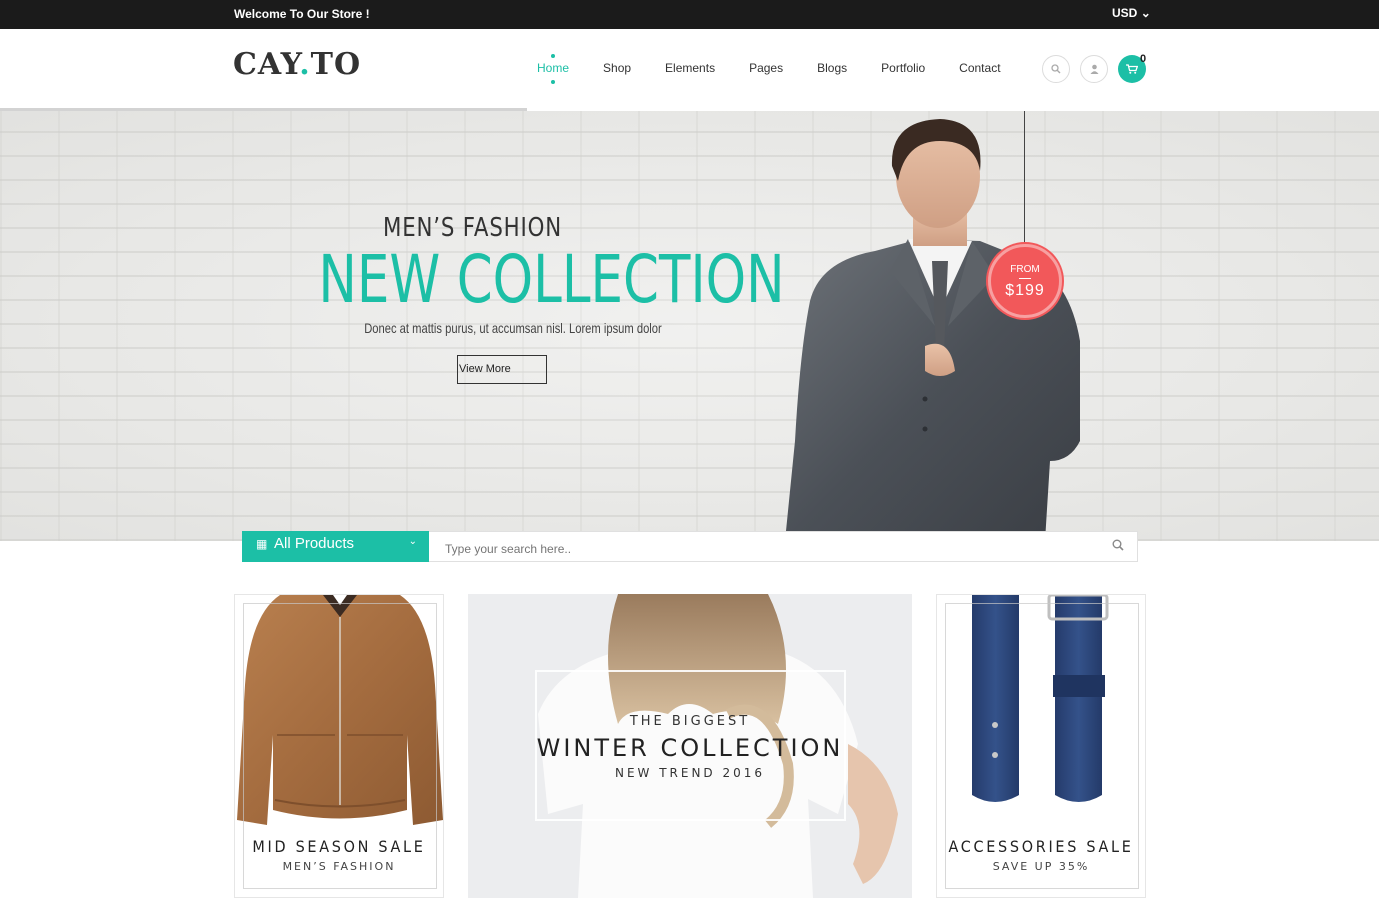 Image resolution: width=1379 pixels, height=907 pixels. What do you see at coordinates (1125, 13) in the screenshot?
I see `currency-label: USD` at bounding box center [1125, 13].